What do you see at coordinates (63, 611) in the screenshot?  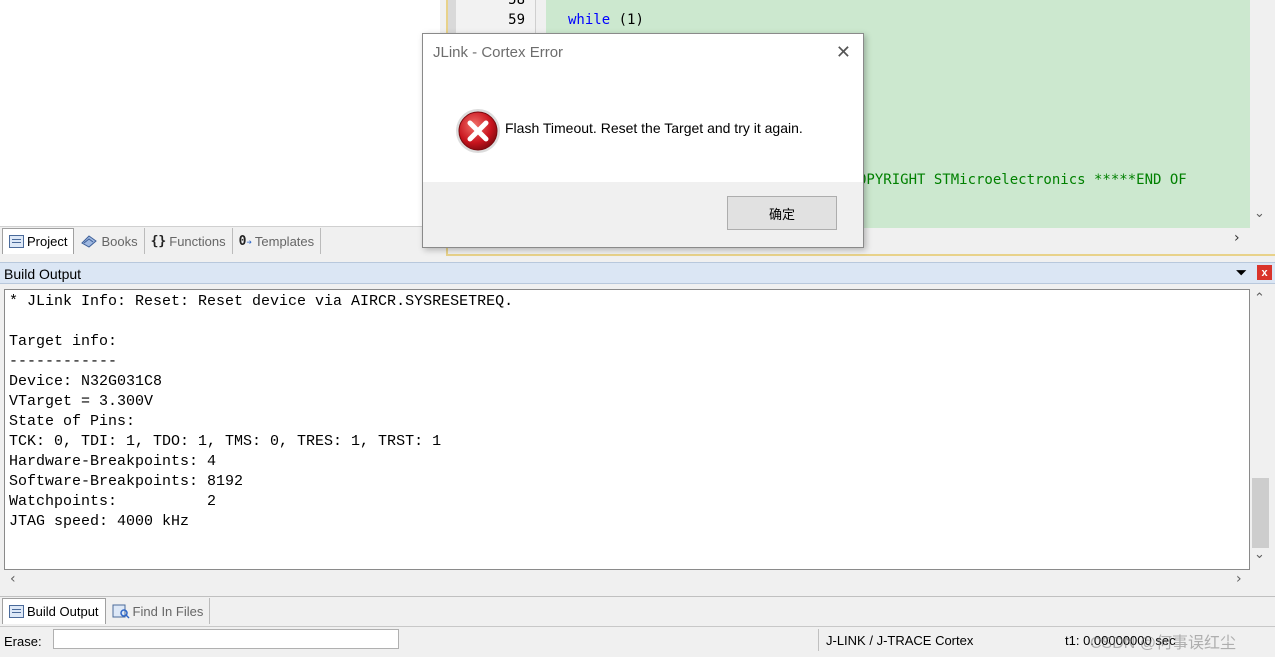 I see `tab-build-output-label: Build Output` at bounding box center [63, 611].